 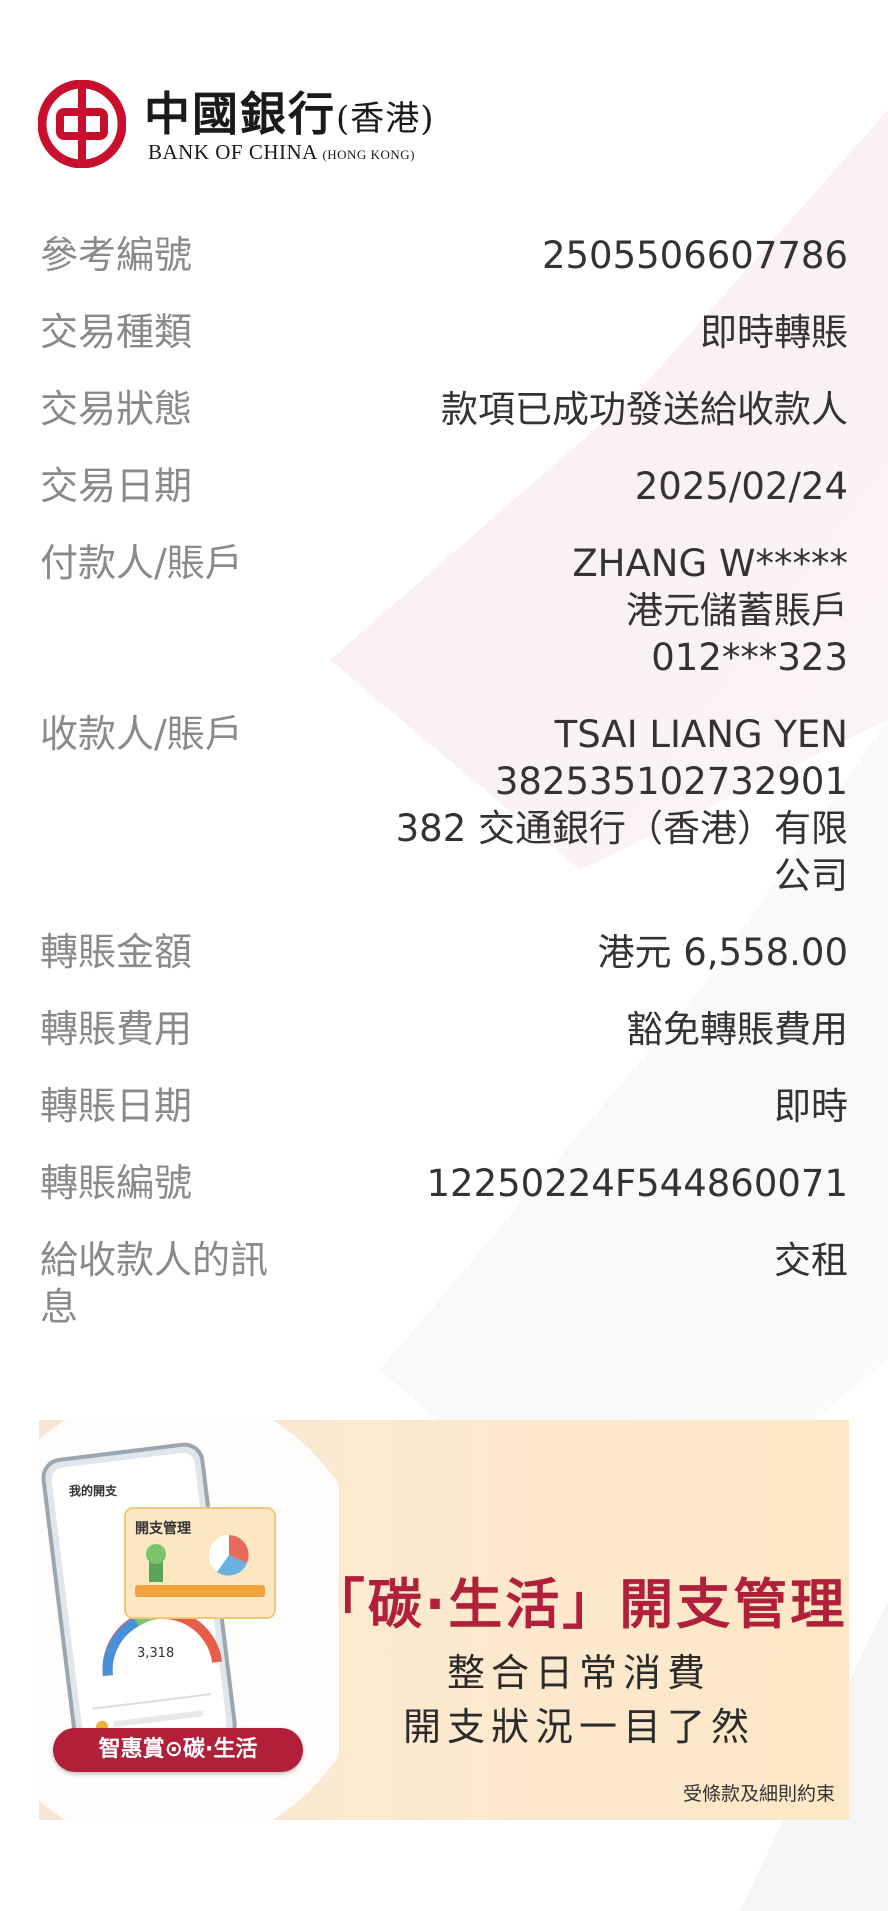 What do you see at coordinates (116, 332) in the screenshot?
I see `detail-label: 交易種類` at bounding box center [116, 332].